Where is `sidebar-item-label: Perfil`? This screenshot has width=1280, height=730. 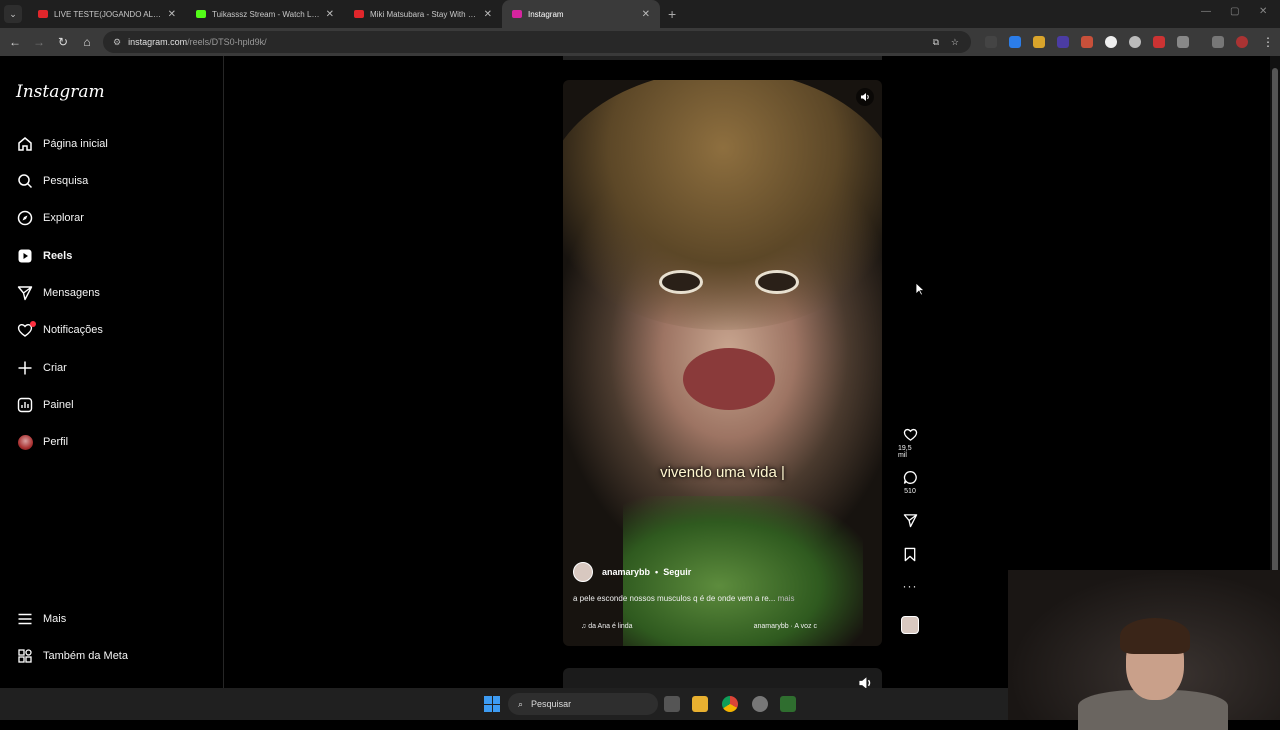
sidebar-item-label: Perfil is located at coordinates (56, 442).